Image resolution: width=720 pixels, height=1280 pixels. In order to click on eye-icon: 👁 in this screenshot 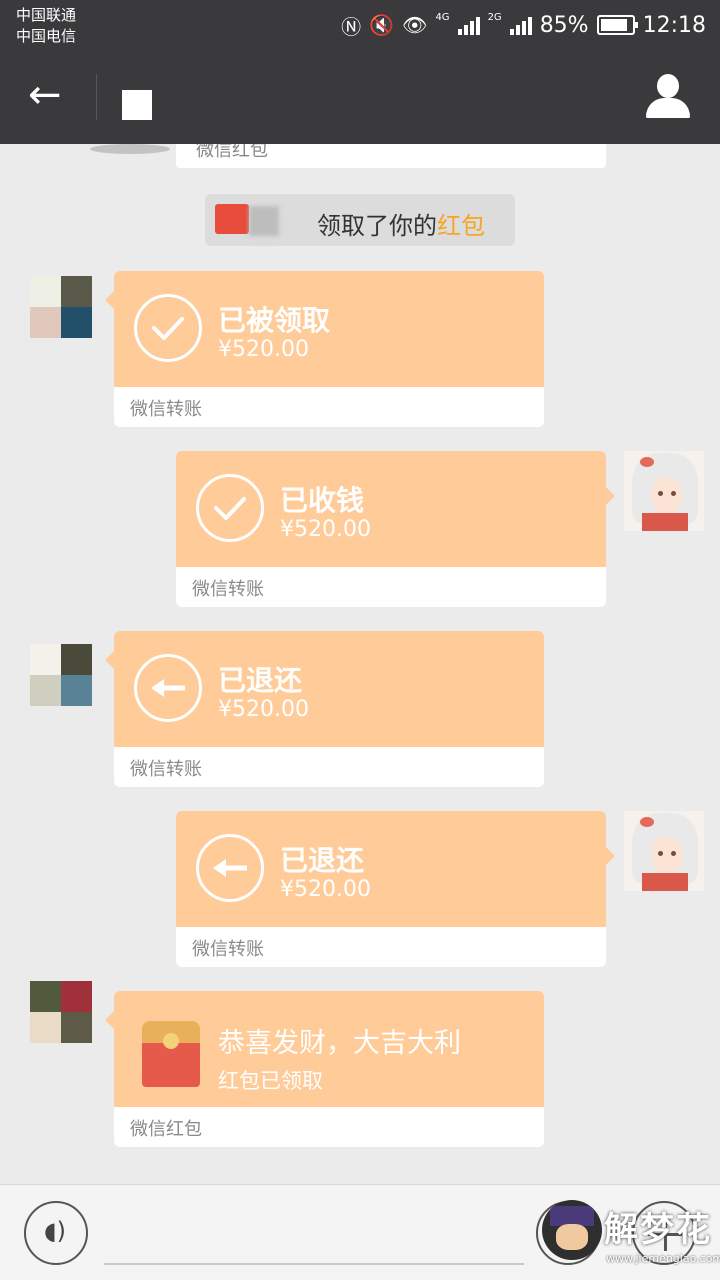, I will do `click(415, 25)`.